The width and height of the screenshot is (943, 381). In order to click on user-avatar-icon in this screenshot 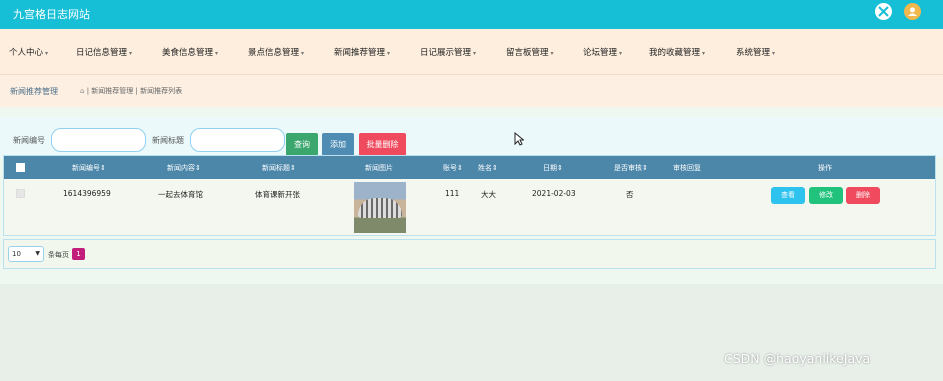, I will do `click(912, 11)`.